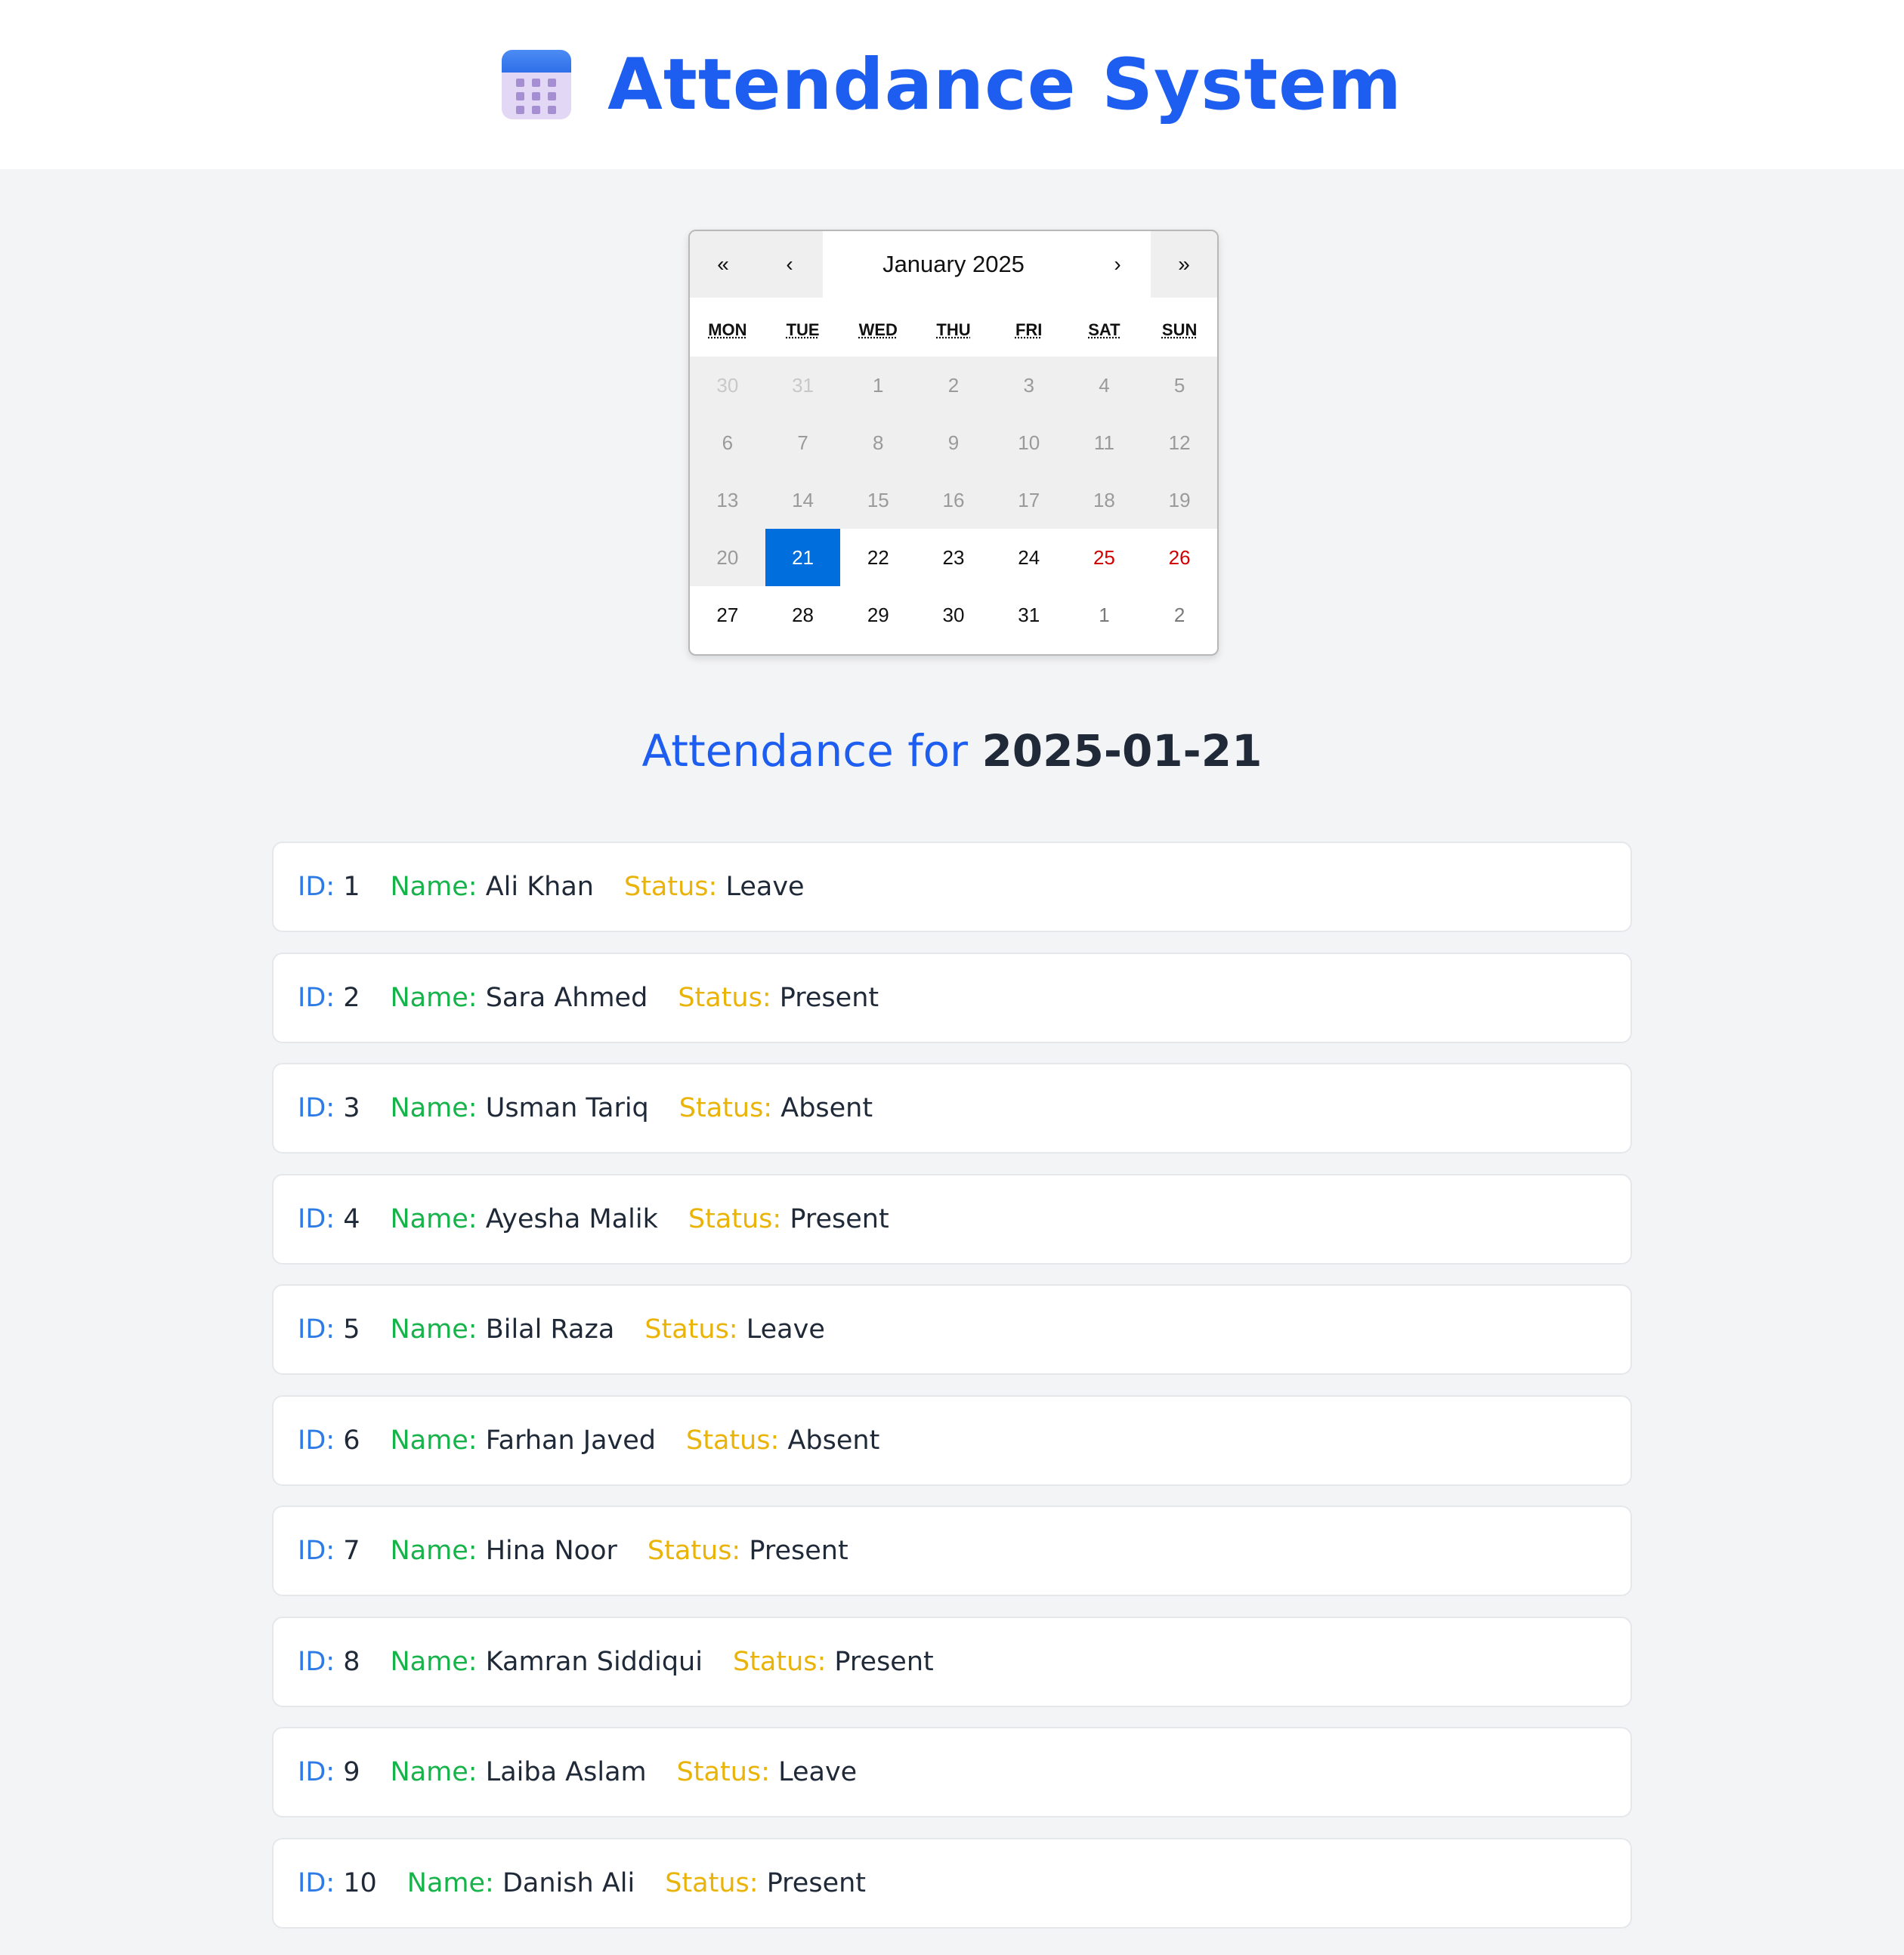  I want to click on id-field: ID: 2, so click(329, 998).